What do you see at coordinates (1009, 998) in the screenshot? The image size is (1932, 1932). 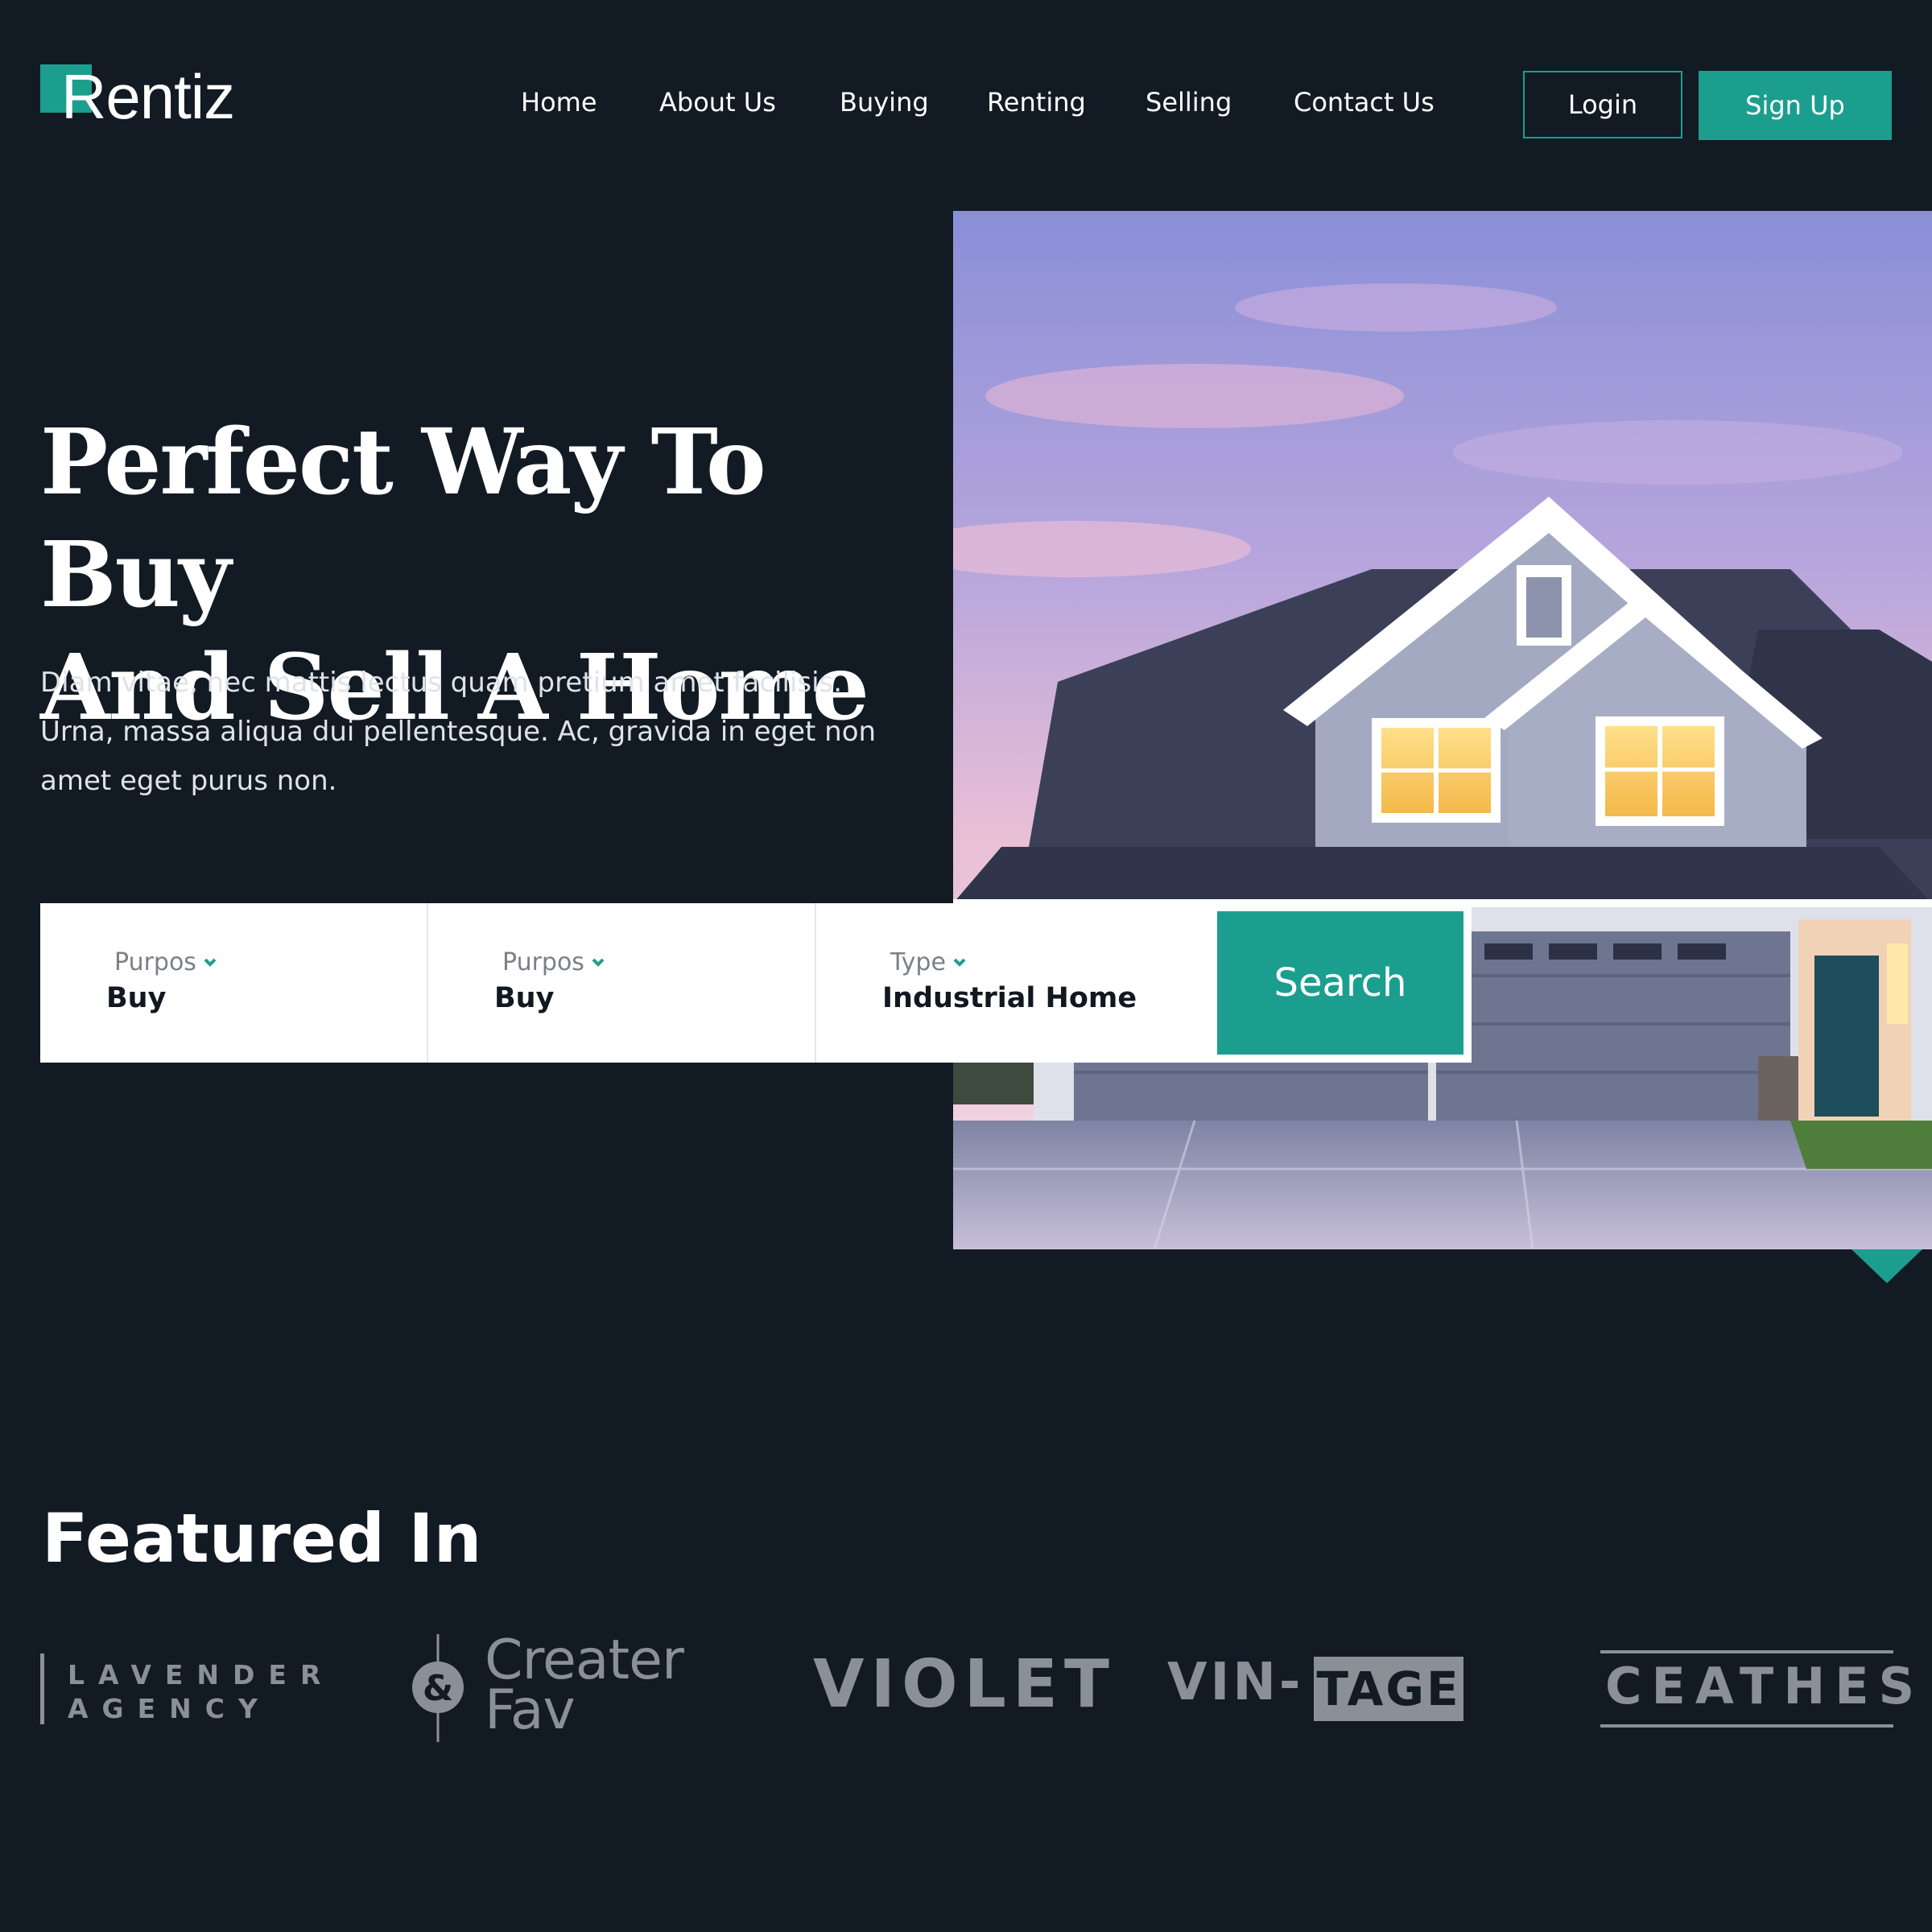 I see `type-select-value: Industrial Home` at bounding box center [1009, 998].